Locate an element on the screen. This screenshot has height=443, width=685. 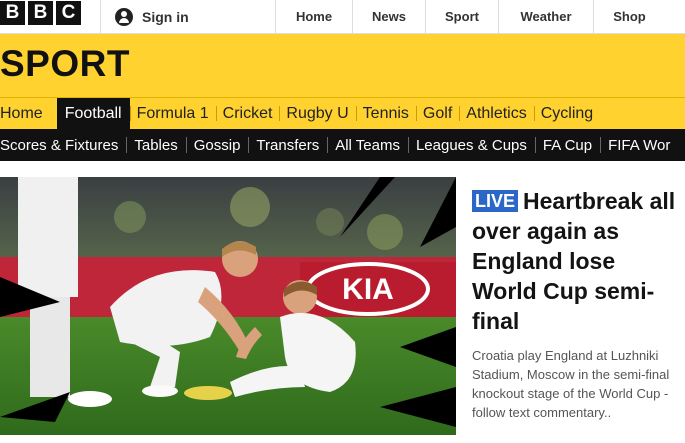
global-nav-home: Home is located at coordinates (313, 16).